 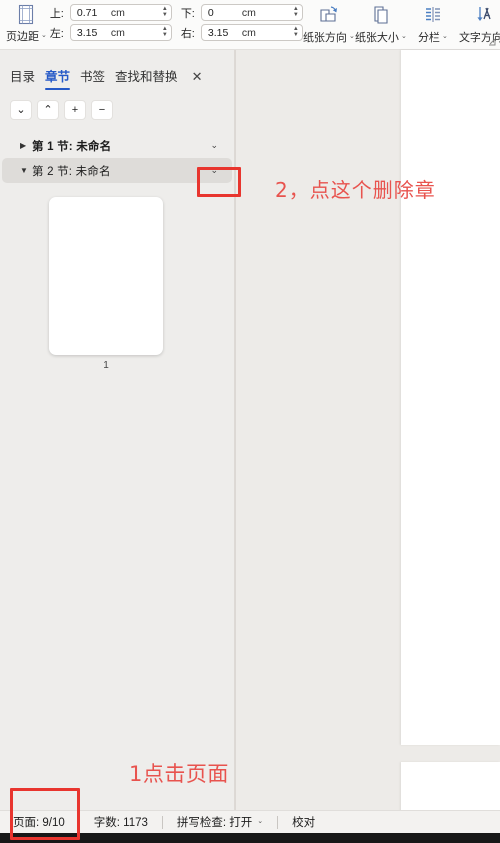 I want to click on page-thumbnail-1-number: 1, so click(x=106, y=365).